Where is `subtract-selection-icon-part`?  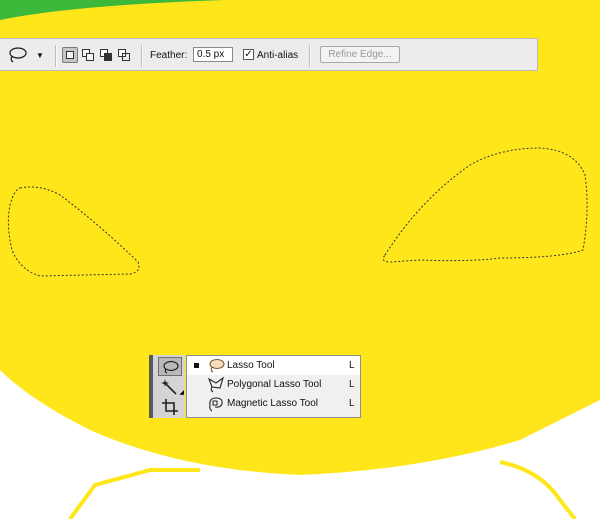 subtract-selection-icon-part is located at coordinates (108, 57).